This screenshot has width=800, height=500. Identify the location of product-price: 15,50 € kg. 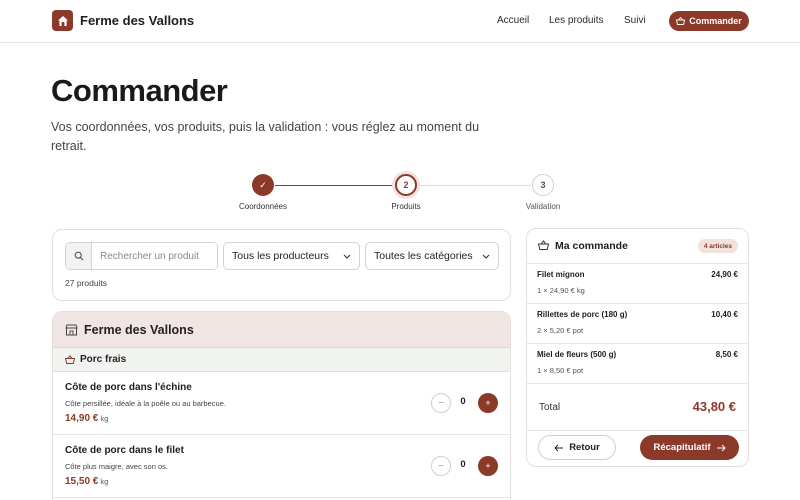
(87, 481).